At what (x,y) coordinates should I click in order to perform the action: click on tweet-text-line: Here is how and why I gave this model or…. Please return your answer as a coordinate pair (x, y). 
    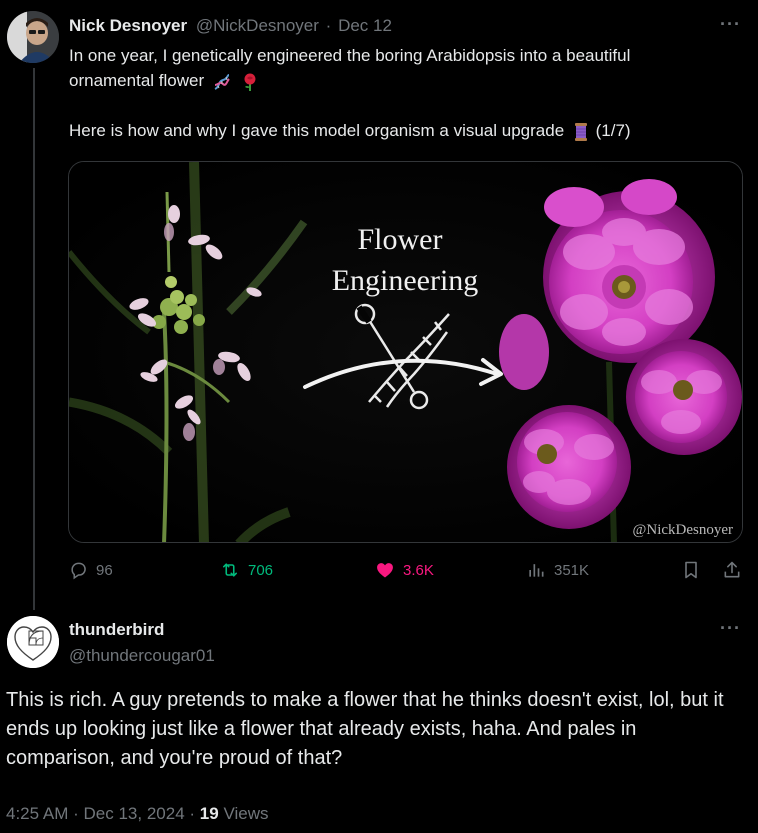
    Looking at the image, I should click on (317, 130).